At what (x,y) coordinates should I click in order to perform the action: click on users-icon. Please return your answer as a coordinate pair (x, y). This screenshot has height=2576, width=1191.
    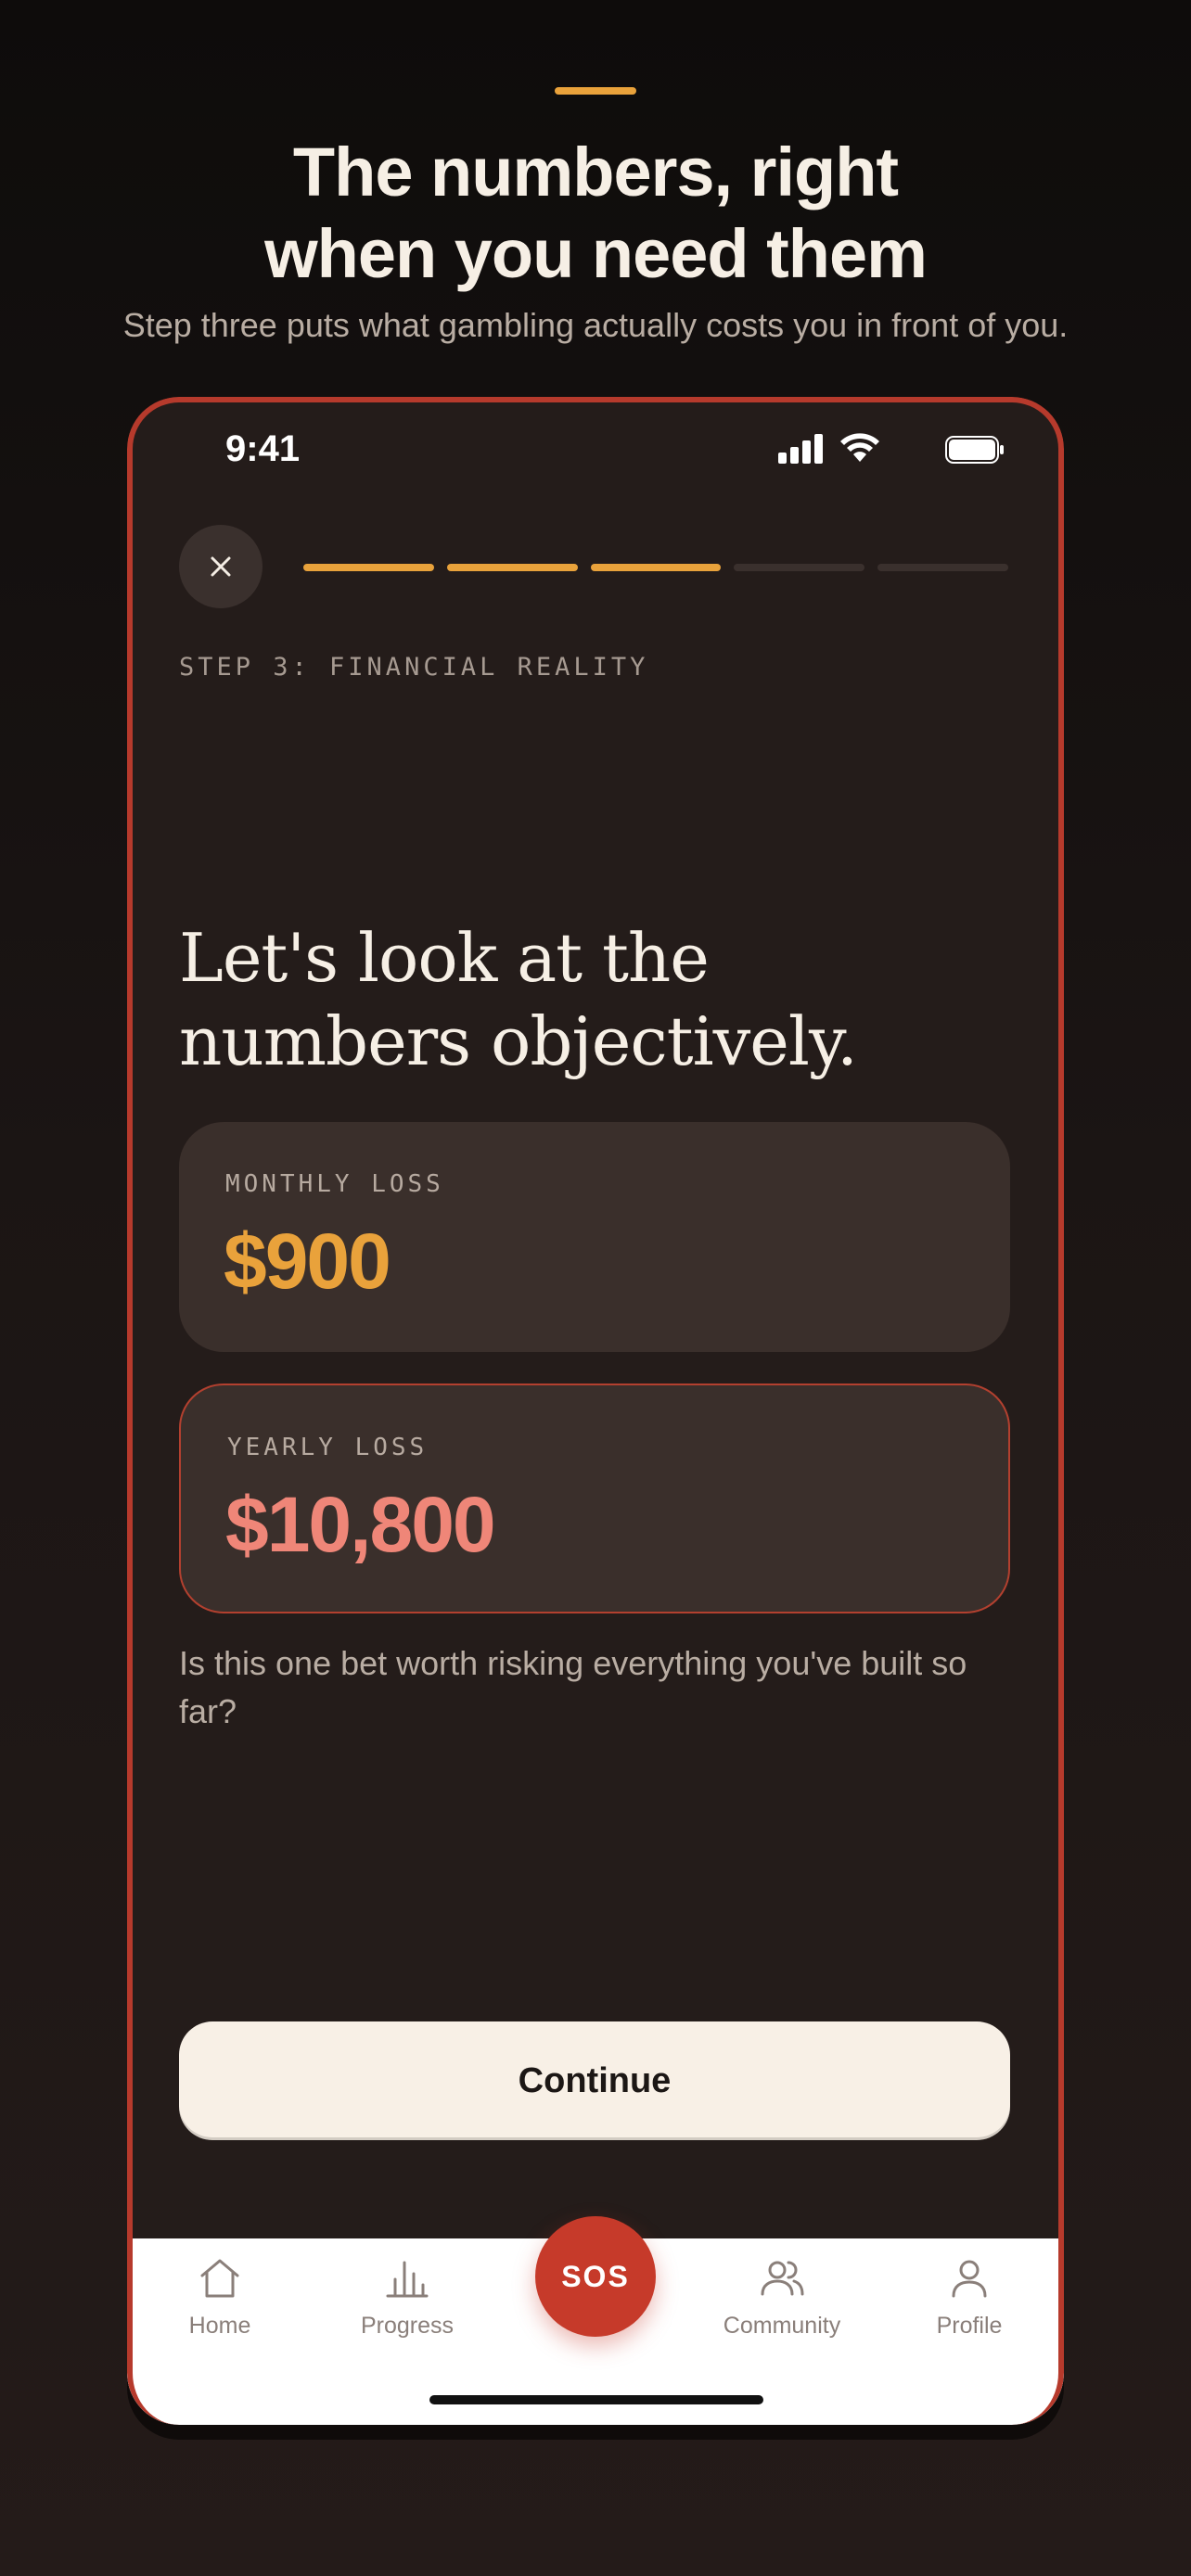
    Looking at the image, I should click on (782, 2278).